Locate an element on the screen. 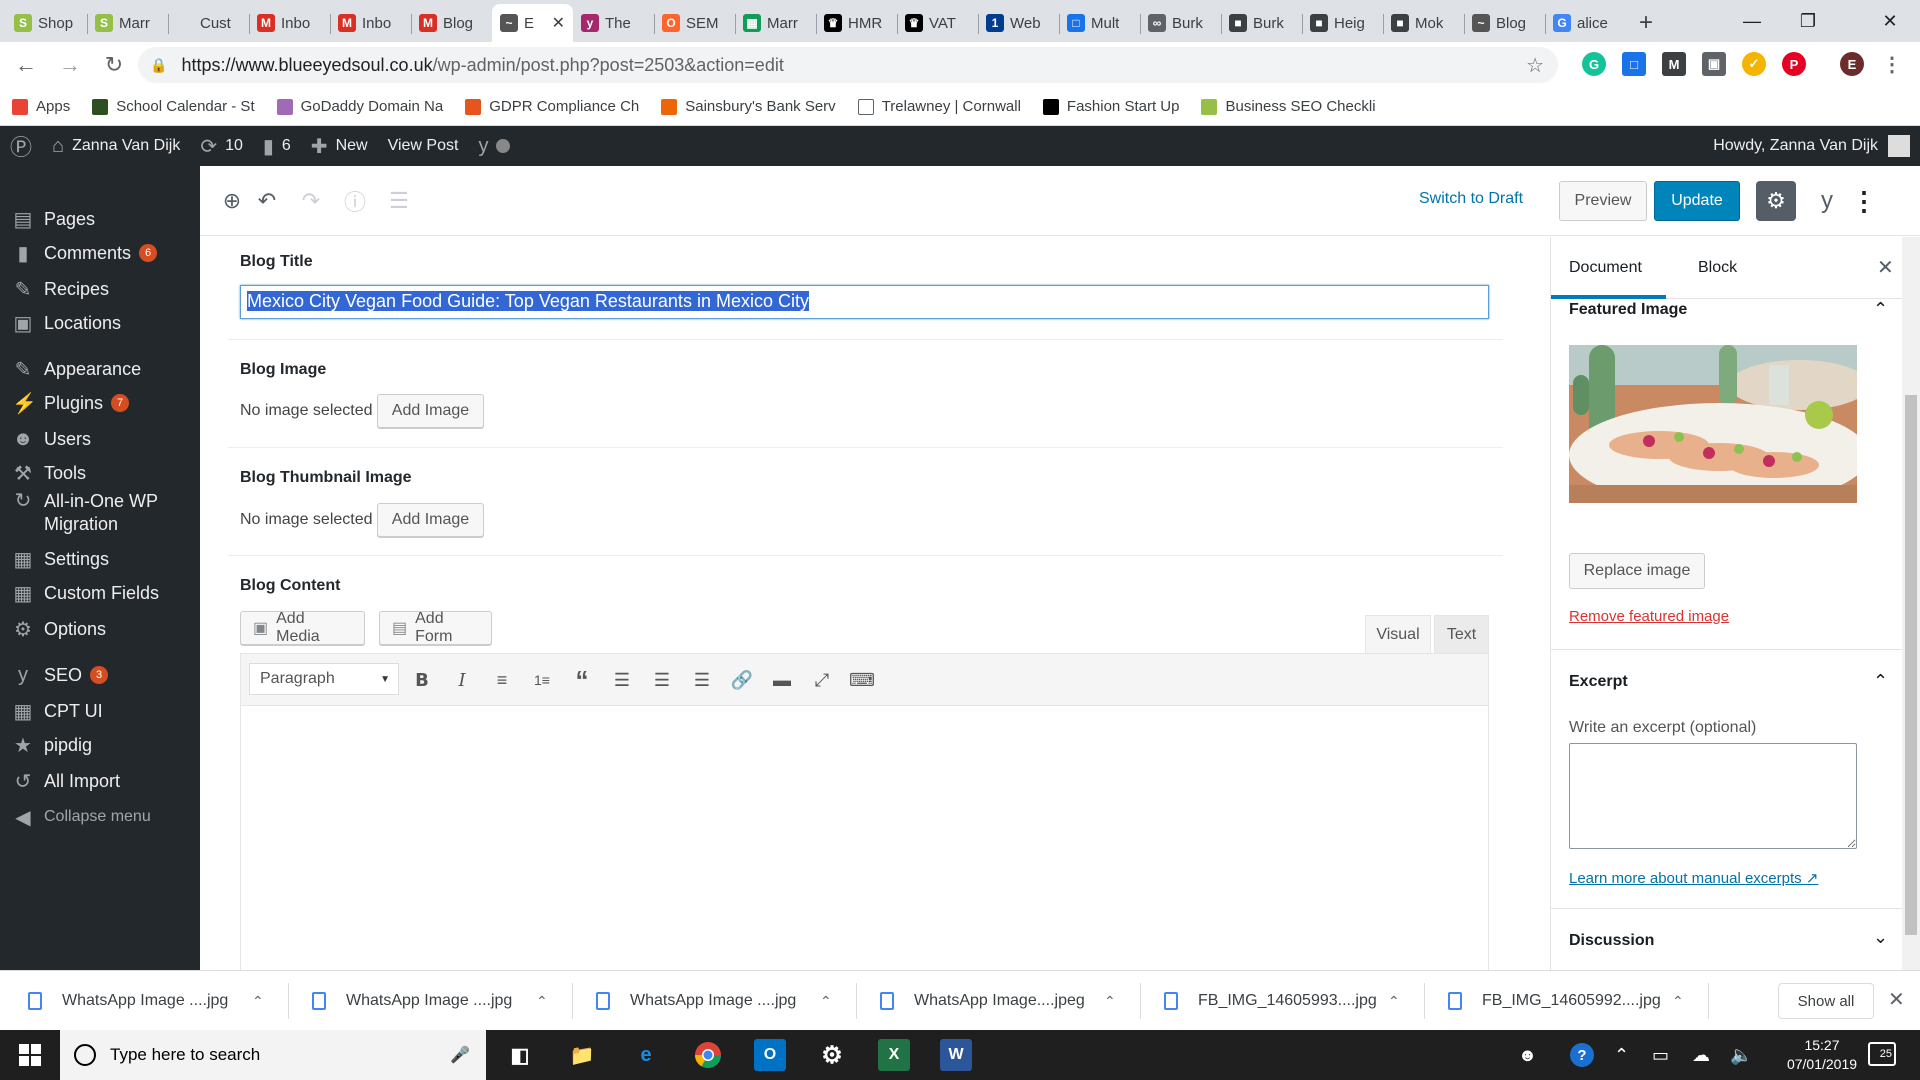 Image resolution: width=1920 pixels, height=1080 pixels. link-icon: 🔗 is located at coordinates (742, 680).